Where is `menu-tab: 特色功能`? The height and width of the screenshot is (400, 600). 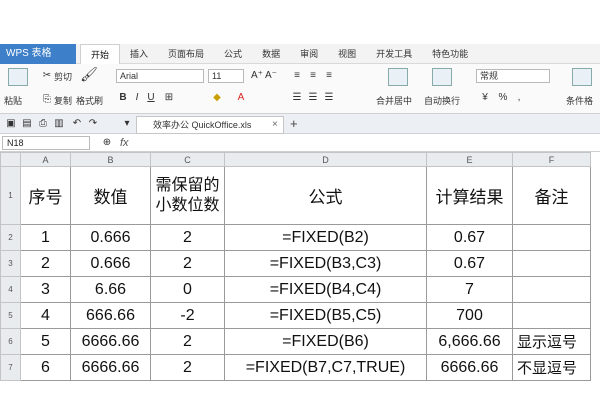 menu-tab: 特色功能 is located at coordinates (450, 54).